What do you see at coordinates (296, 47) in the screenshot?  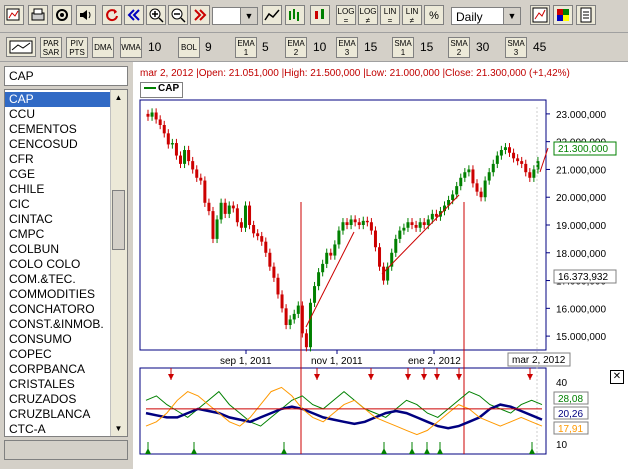 I see `ema2-button: EMA 2` at bounding box center [296, 47].